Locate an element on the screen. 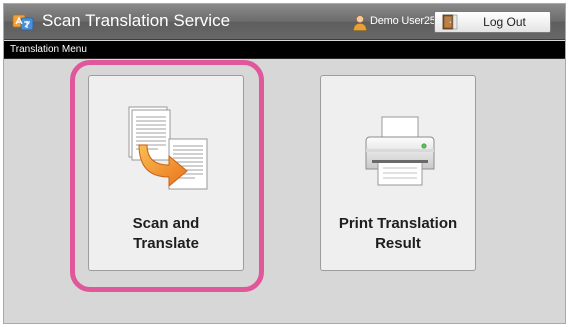 The height and width of the screenshot is (327, 569). menu-title: Translation Menu is located at coordinates (48, 49).